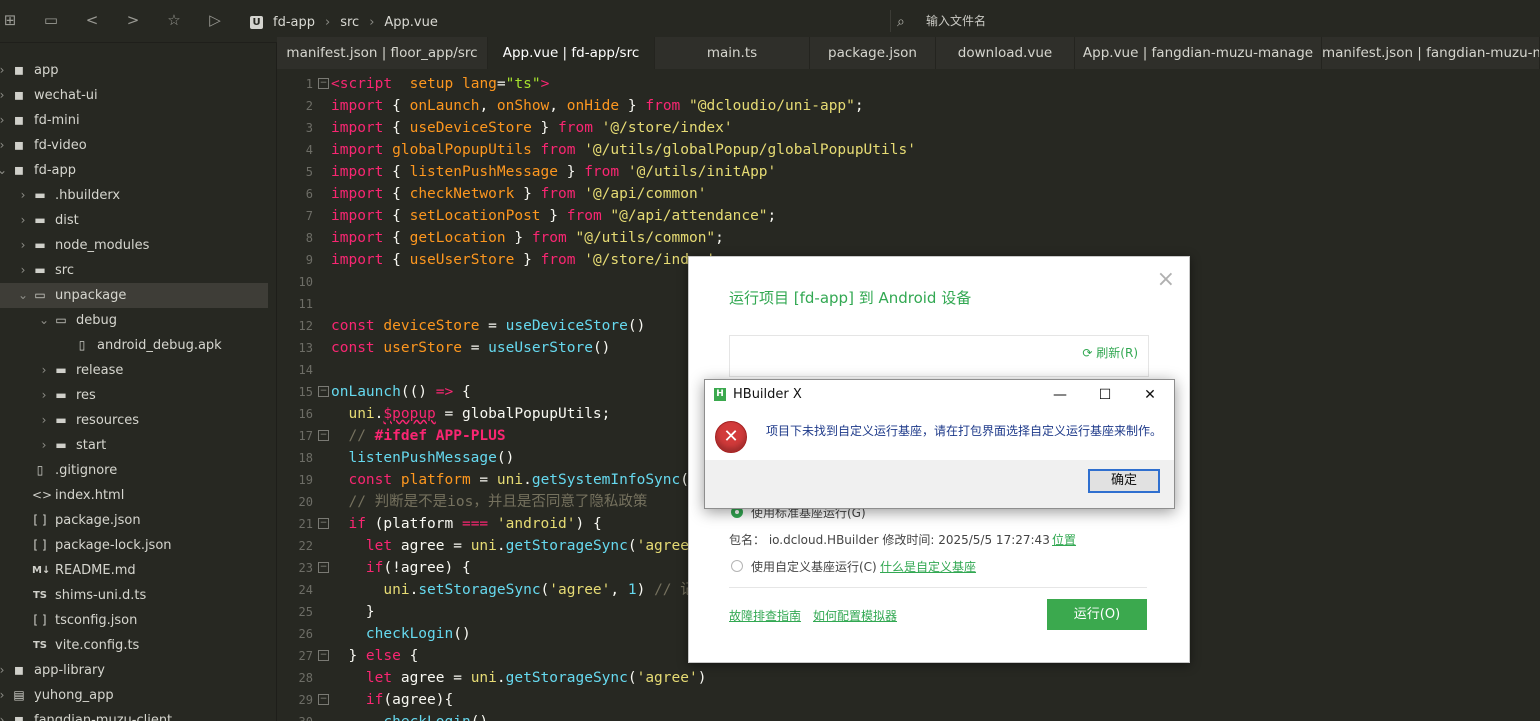  Describe the element at coordinates (540, 348) in the screenshot. I see `code-token: useUserStore` at that location.